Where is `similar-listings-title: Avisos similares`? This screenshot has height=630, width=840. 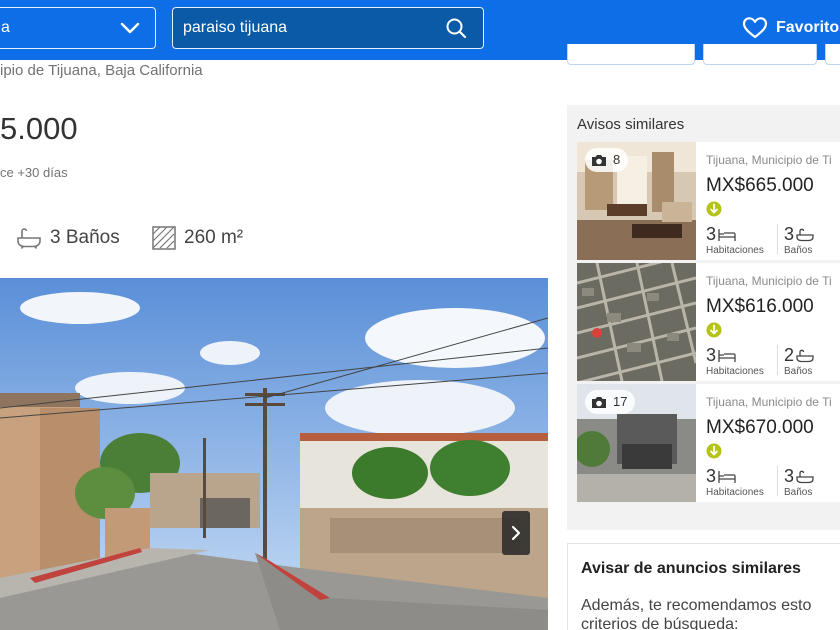 similar-listings-title: Avisos similares is located at coordinates (631, 124).